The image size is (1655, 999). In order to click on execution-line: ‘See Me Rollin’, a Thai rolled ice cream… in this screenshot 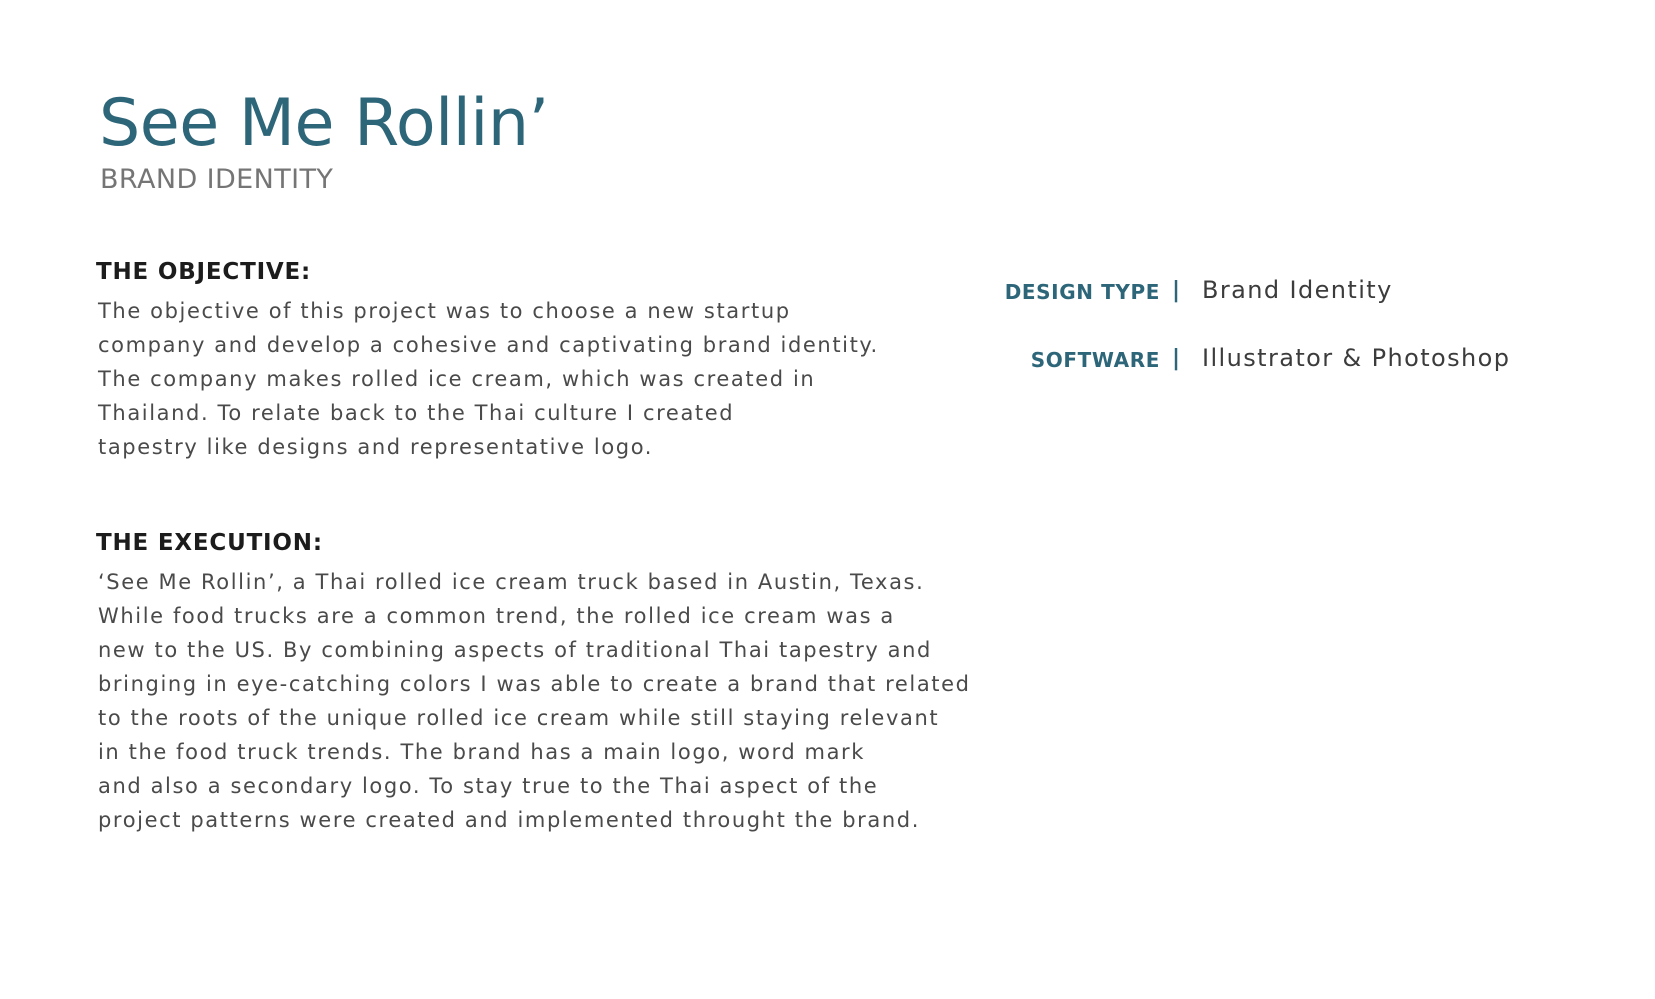, I will do `click(511, 582)`.